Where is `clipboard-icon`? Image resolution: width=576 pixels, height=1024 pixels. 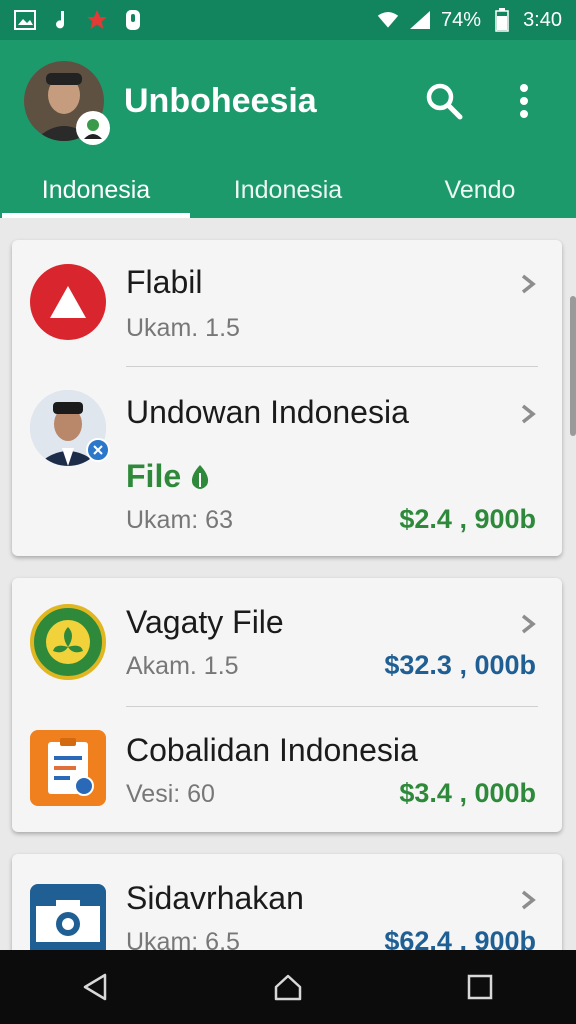 clipboard-icon is located at coordinates (68, 768).